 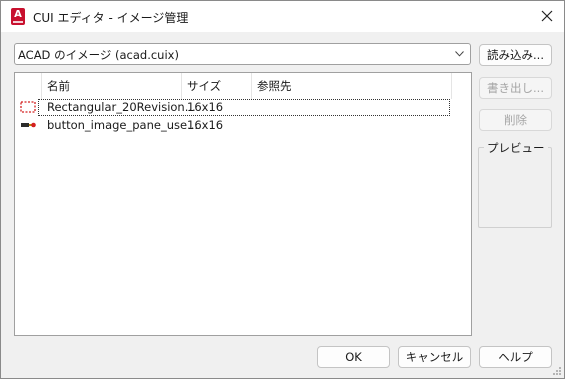 What do you see at coordinates (28, 107) in the screenshot?
I see `dashed-rectangle-revision-icon` at bounding box center [28, 107].